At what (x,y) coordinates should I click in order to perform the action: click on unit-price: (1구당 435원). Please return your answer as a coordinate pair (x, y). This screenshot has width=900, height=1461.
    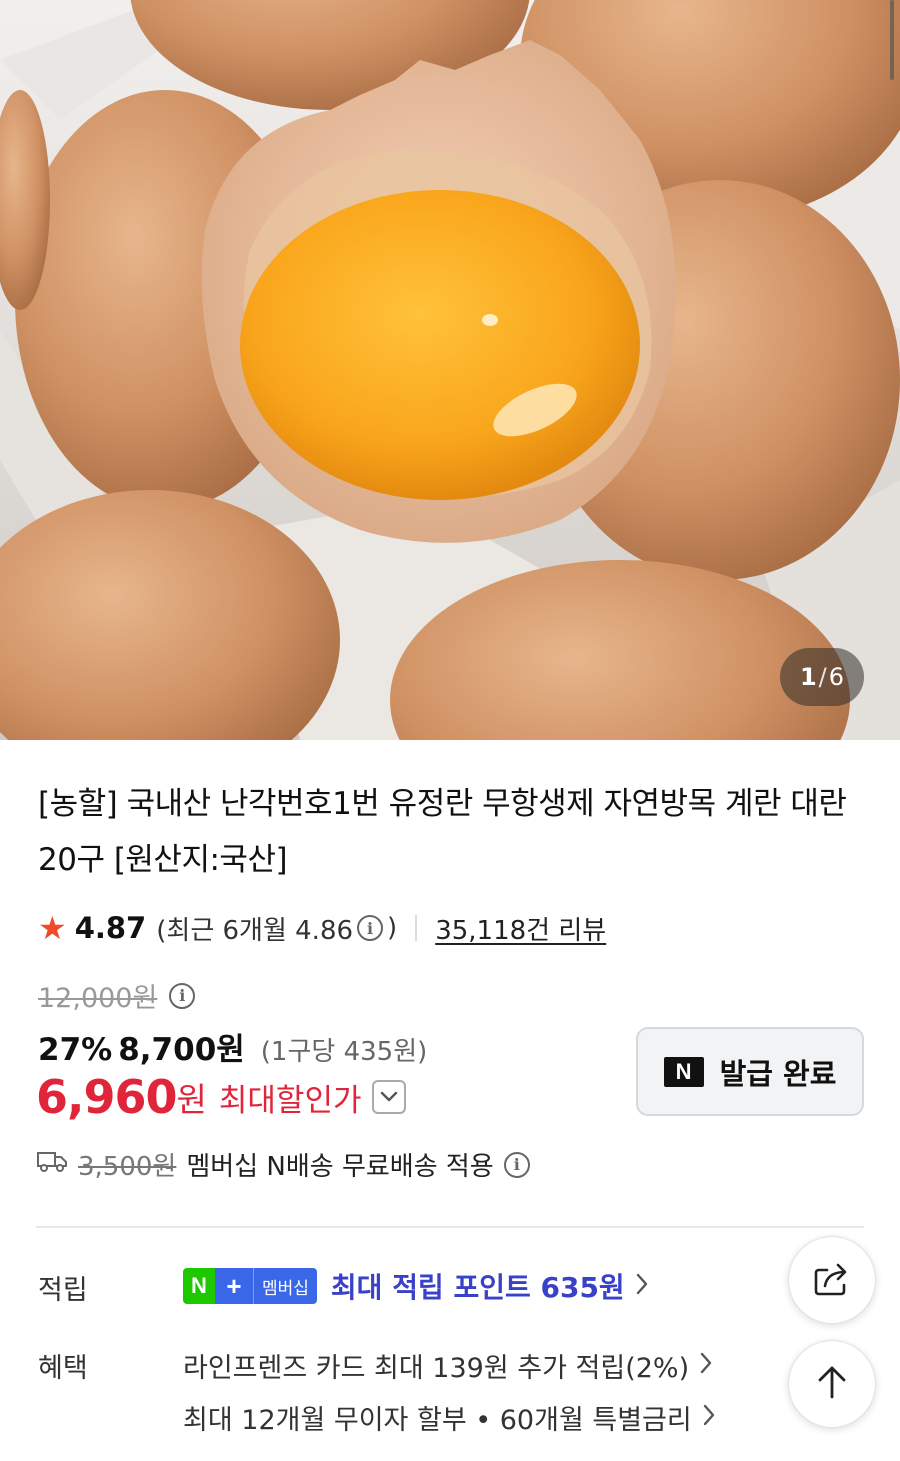
    Looking at the image, I should click on (344, 1052).